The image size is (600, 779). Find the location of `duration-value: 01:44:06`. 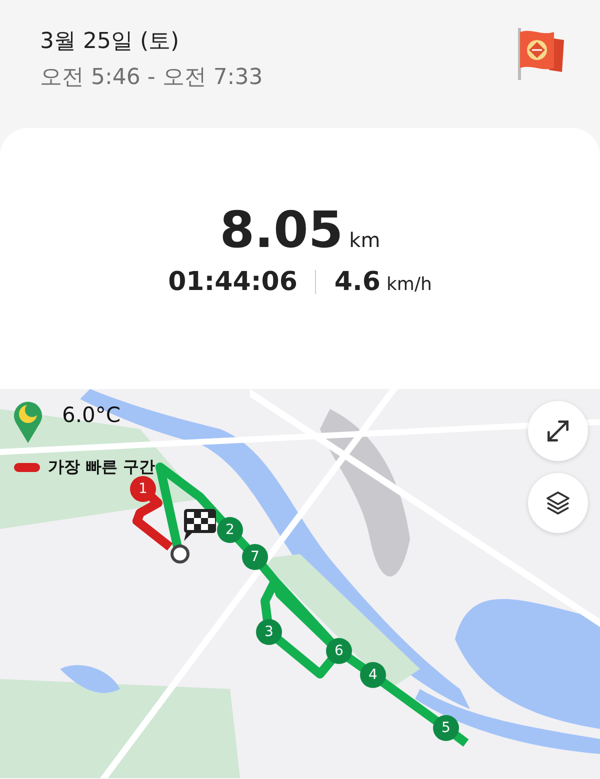

duration-value: 01:44:06 is located at coordinates (233, 281).